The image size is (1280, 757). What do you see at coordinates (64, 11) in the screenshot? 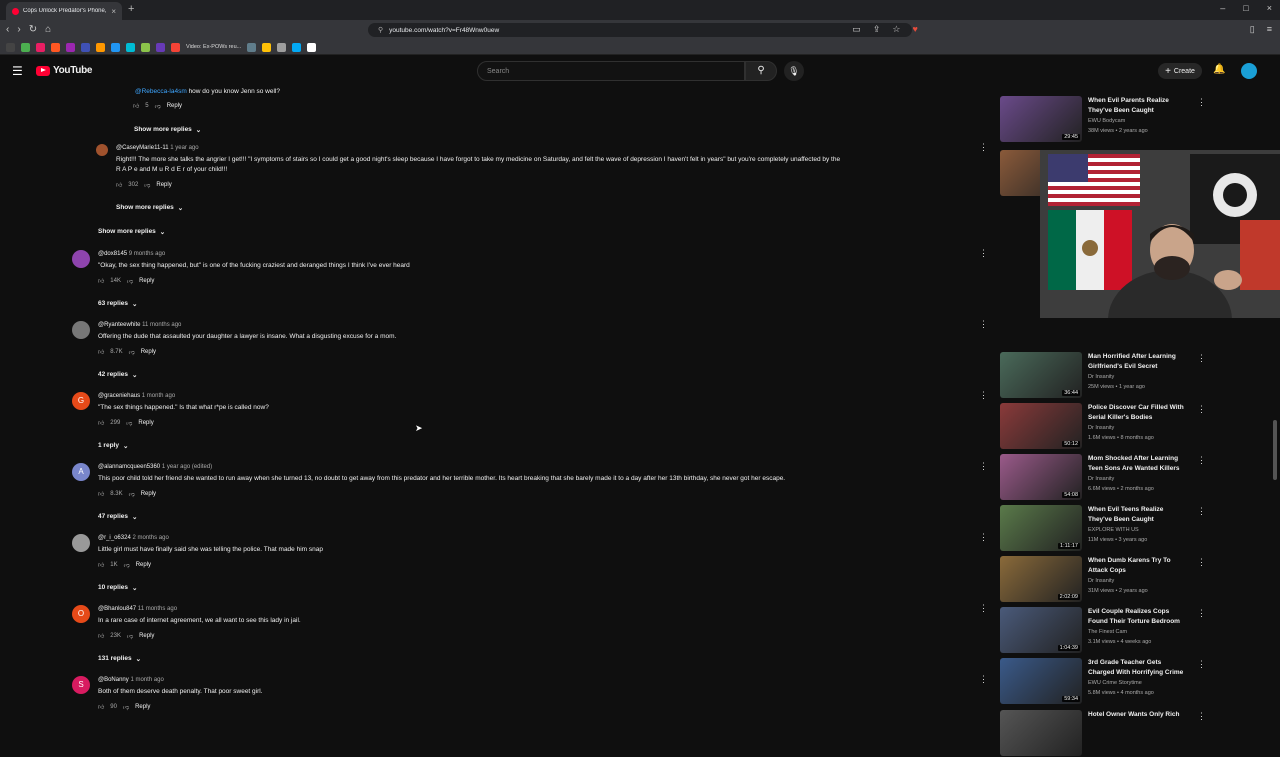
I see `browser-tab: Cops Unlock Predator's Phone, F ×` at bounding box center [64, 11].